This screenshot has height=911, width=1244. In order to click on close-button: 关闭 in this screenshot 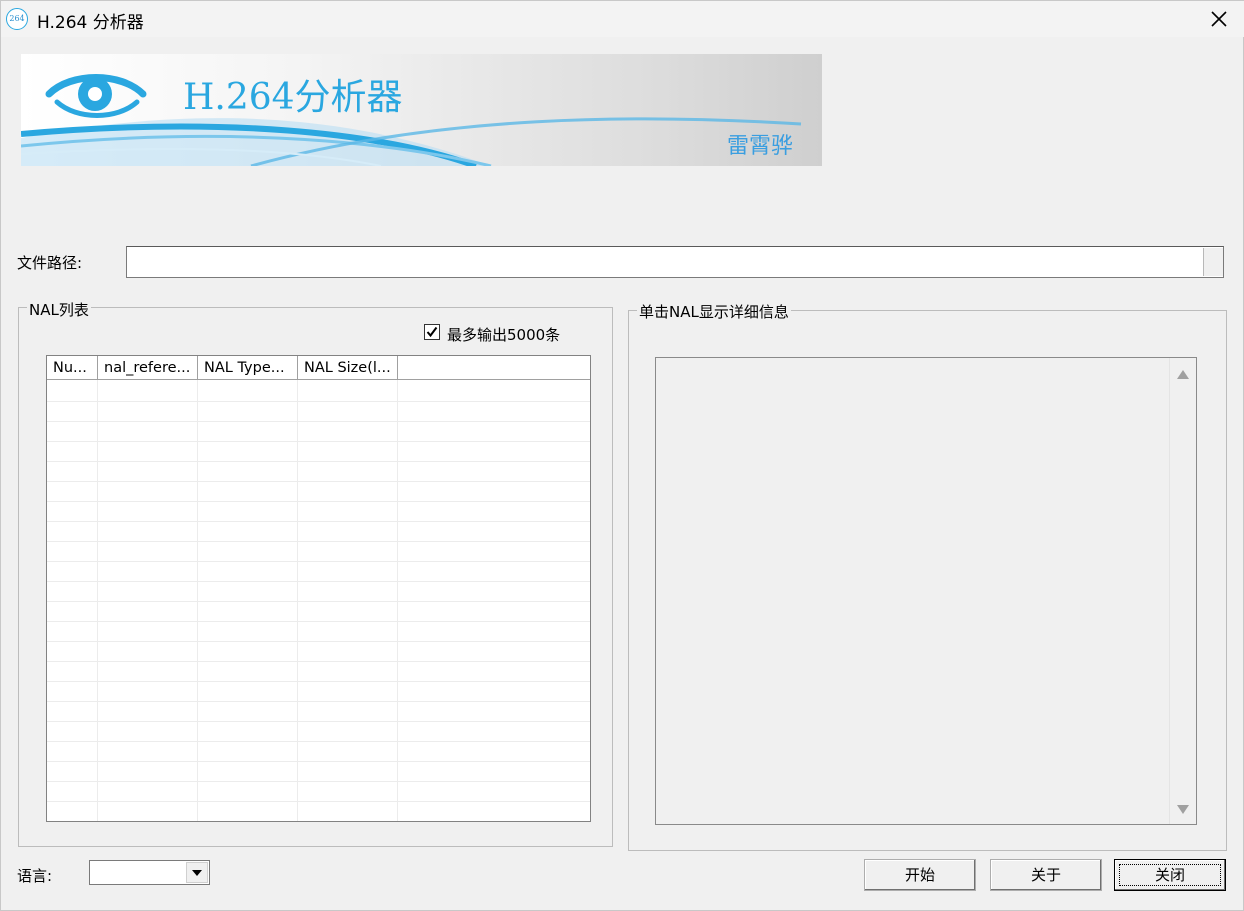, I will do `click(1170, 875)`.